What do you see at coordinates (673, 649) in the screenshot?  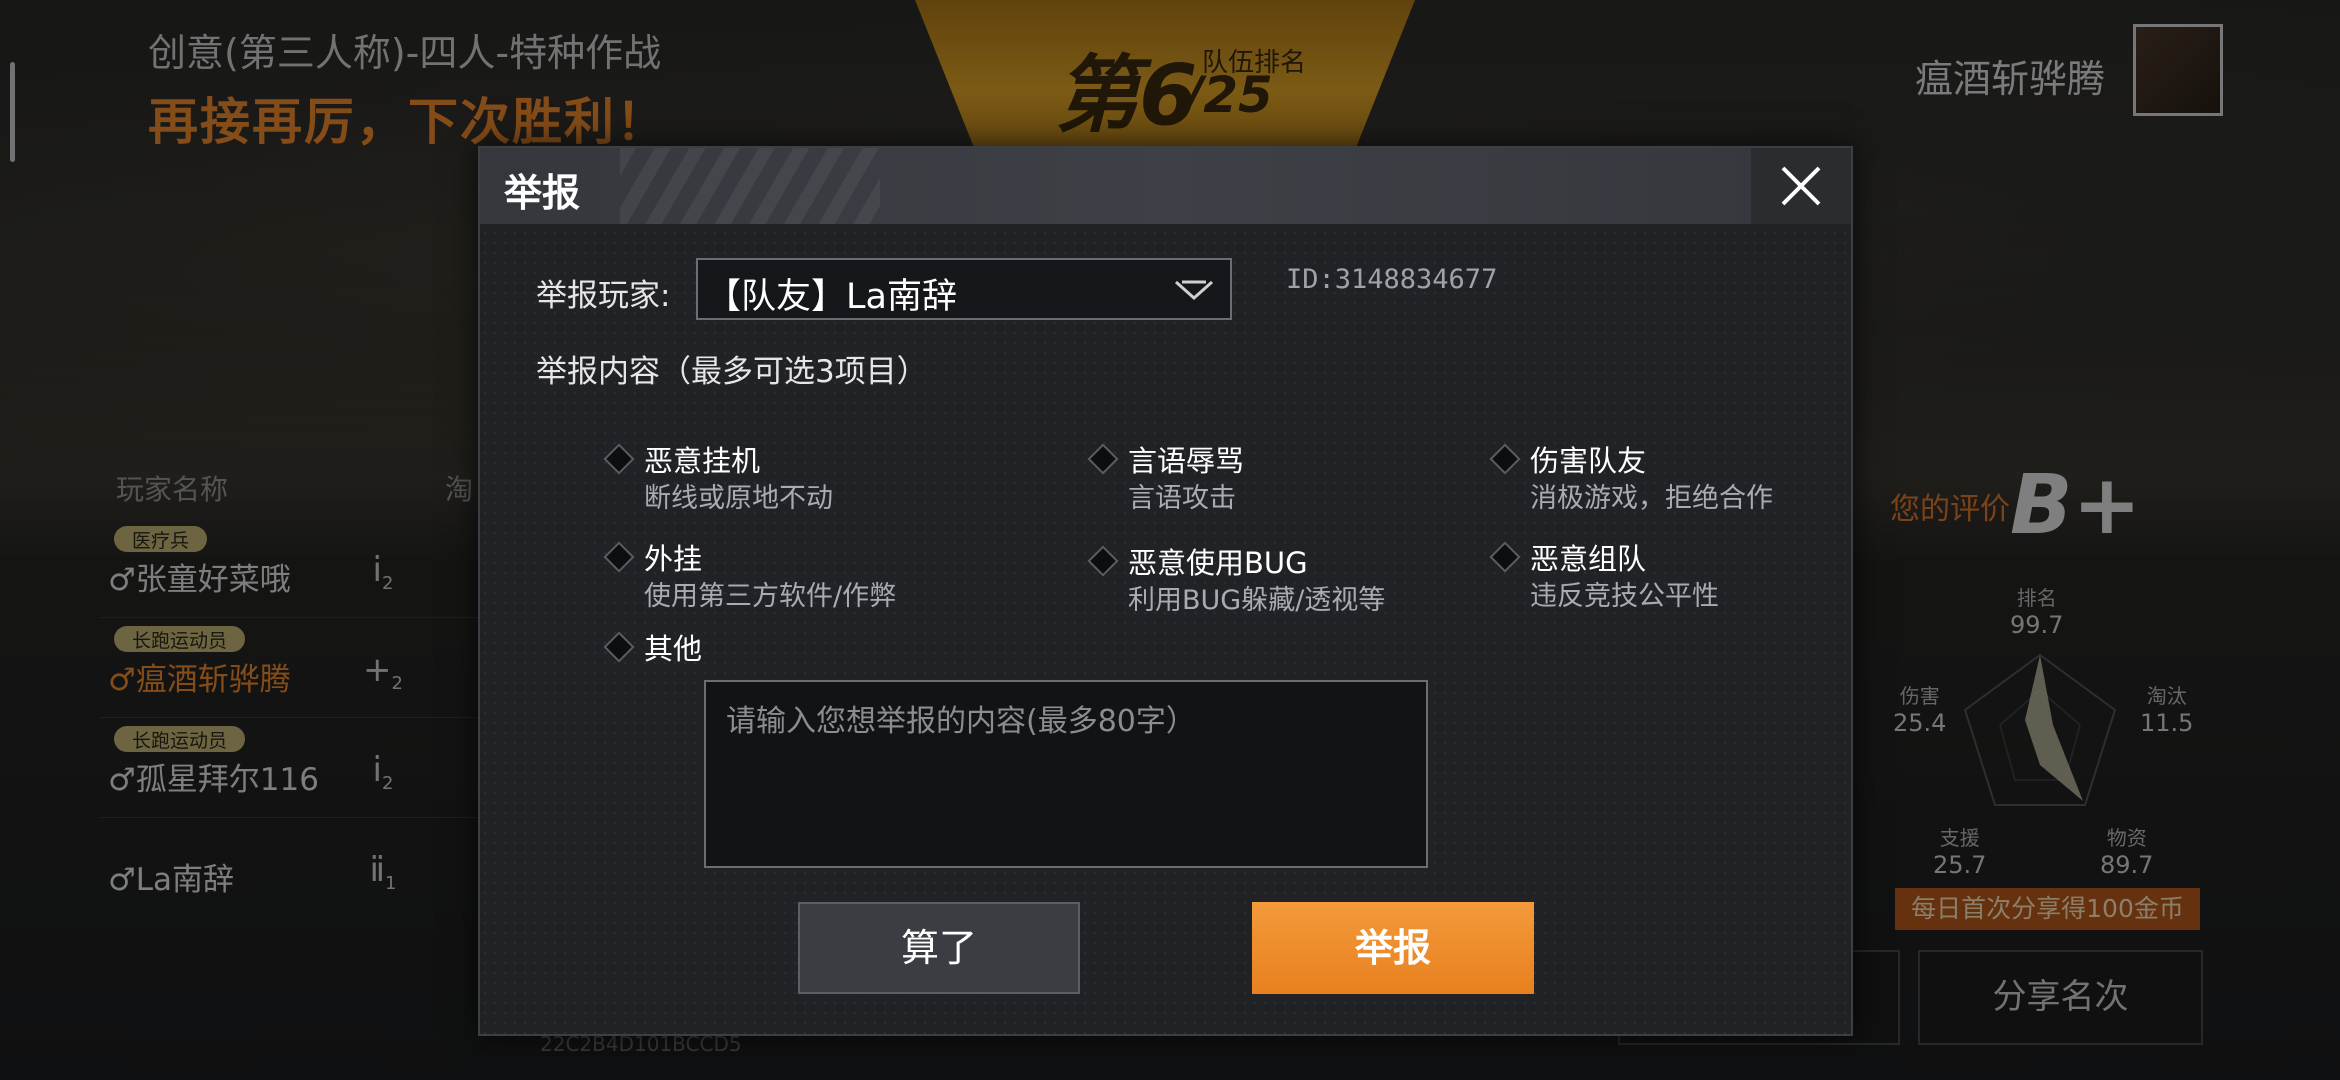 I see `option-title: 其他` at bounding box center [673, 649].